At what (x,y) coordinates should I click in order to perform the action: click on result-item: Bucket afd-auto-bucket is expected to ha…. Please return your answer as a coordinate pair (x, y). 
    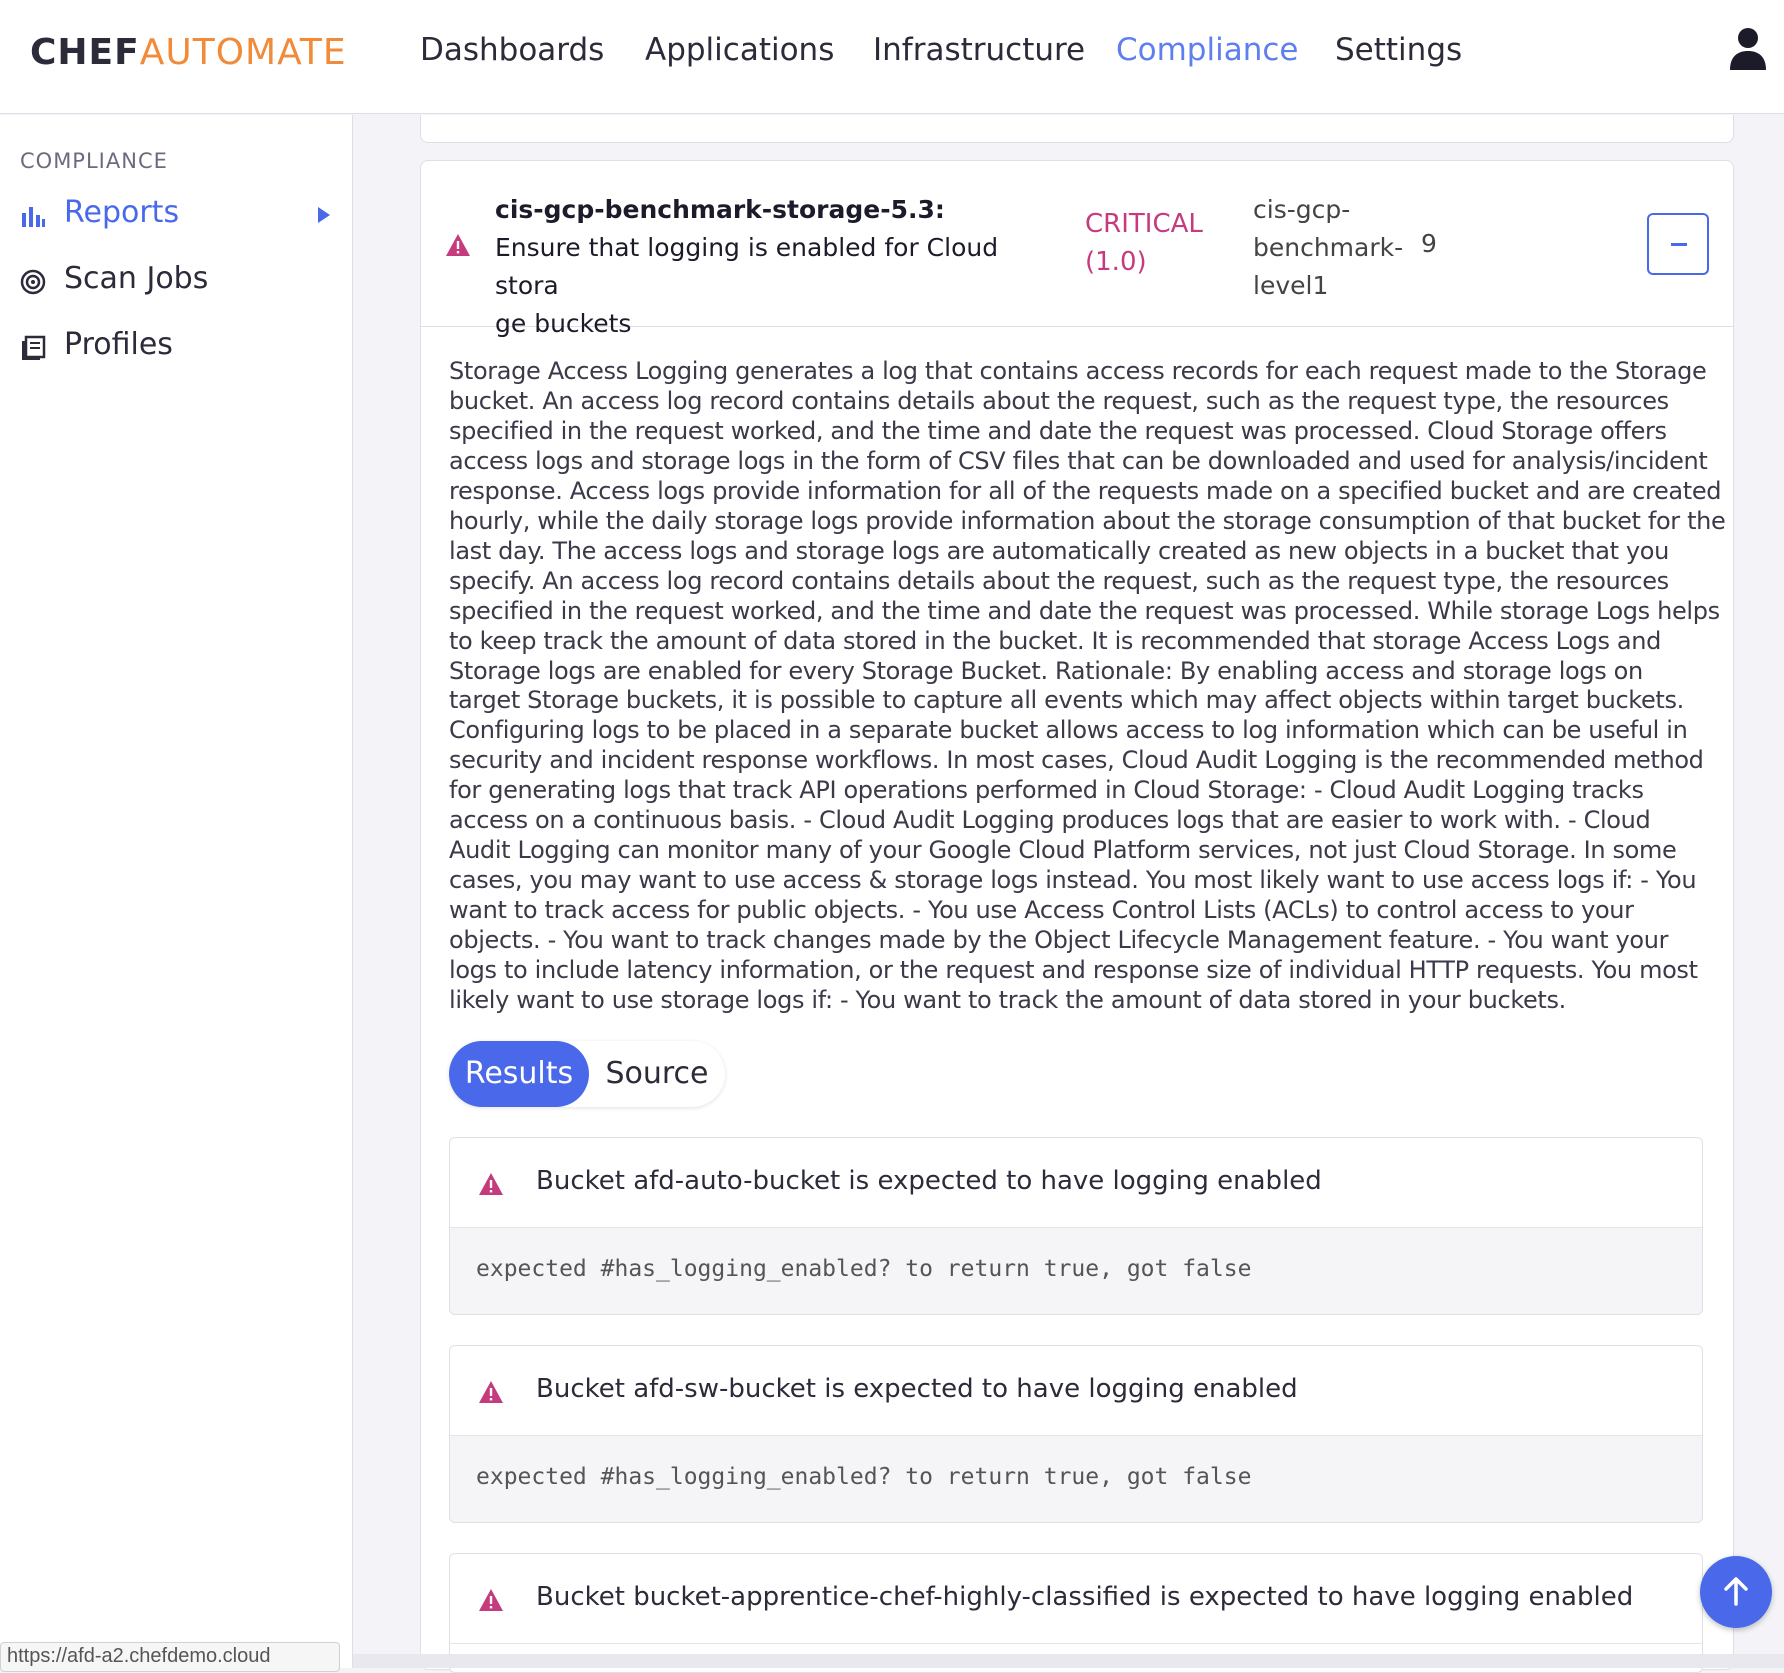
    Looking at the image, I should click on (1076, 1226).